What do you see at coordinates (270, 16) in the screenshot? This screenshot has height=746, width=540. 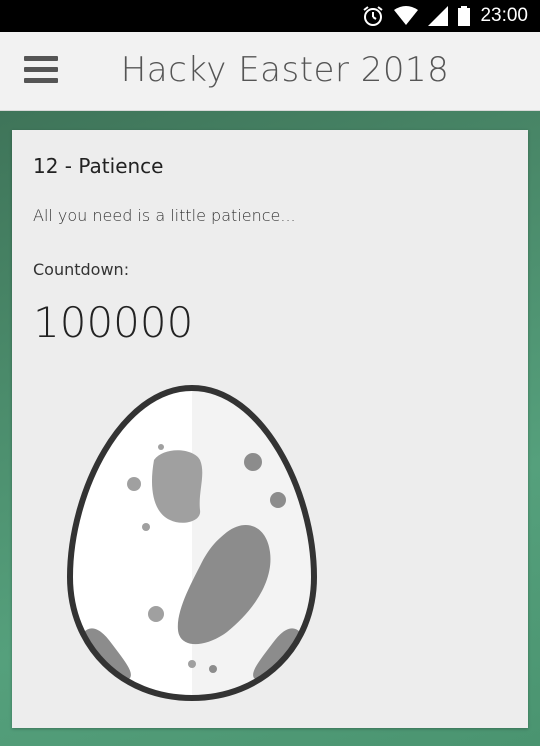 I see `status-bar: 23:00` at bounding box center [270, 16].